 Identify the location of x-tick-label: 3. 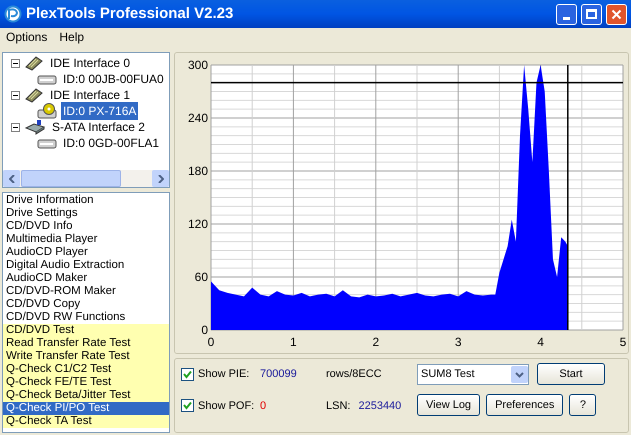
(458, 342).